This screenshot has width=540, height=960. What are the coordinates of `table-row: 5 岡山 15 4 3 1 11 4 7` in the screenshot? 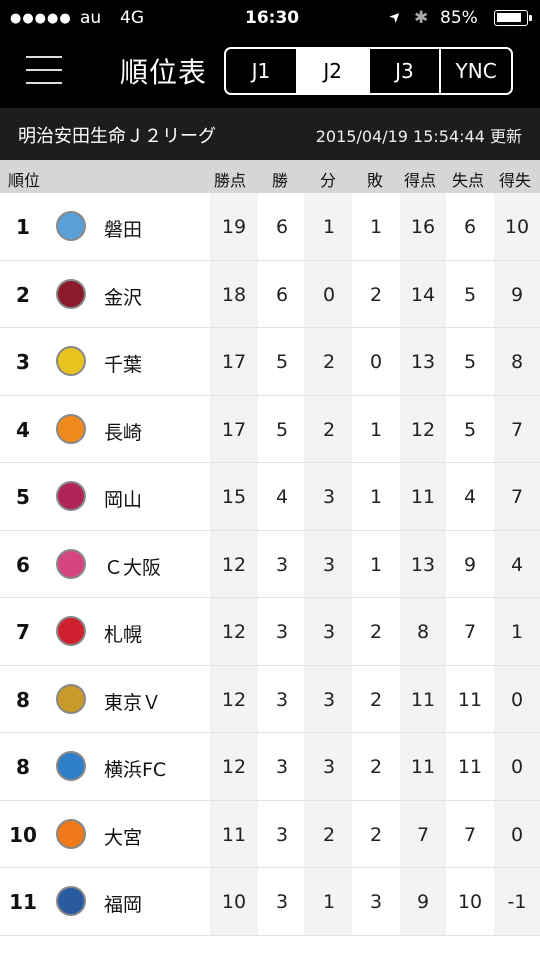 It's located at (270, 497).